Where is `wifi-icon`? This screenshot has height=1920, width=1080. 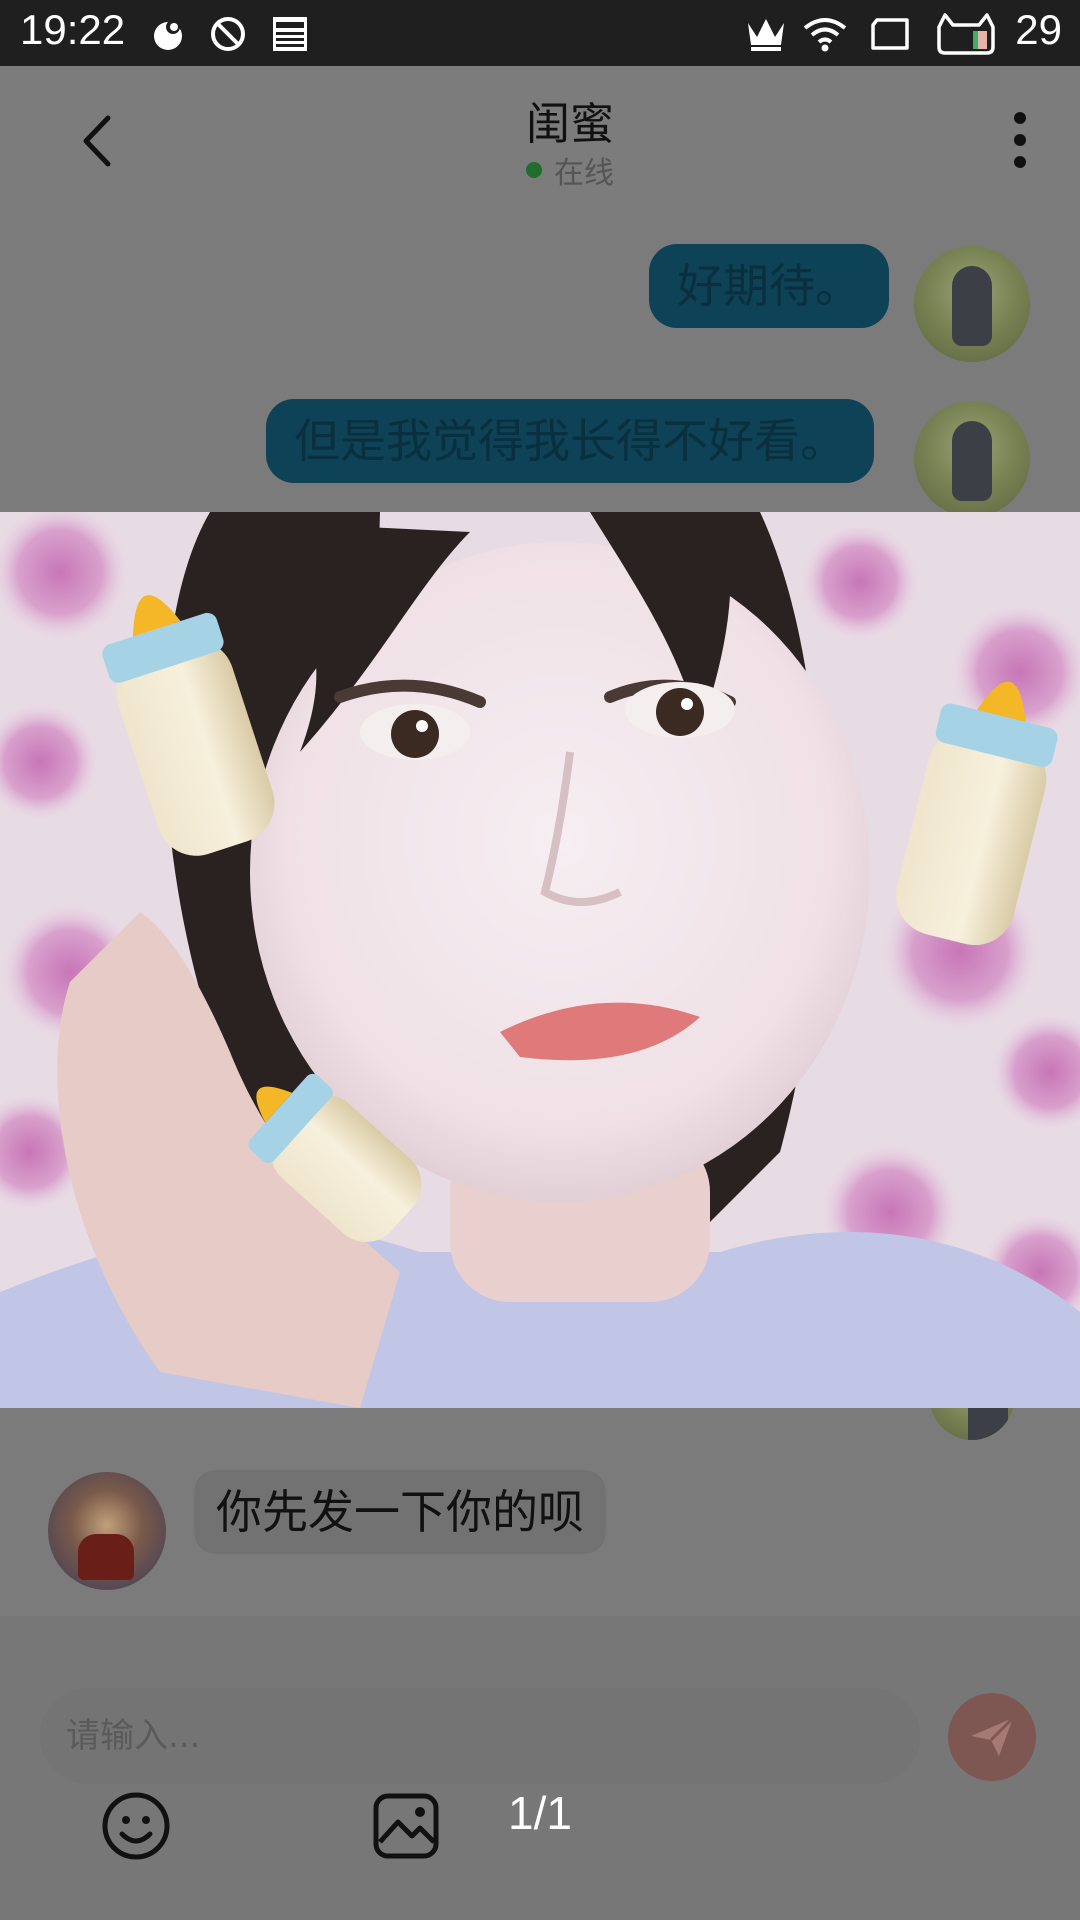 wifi-icon is located at coordinates (825, 34).